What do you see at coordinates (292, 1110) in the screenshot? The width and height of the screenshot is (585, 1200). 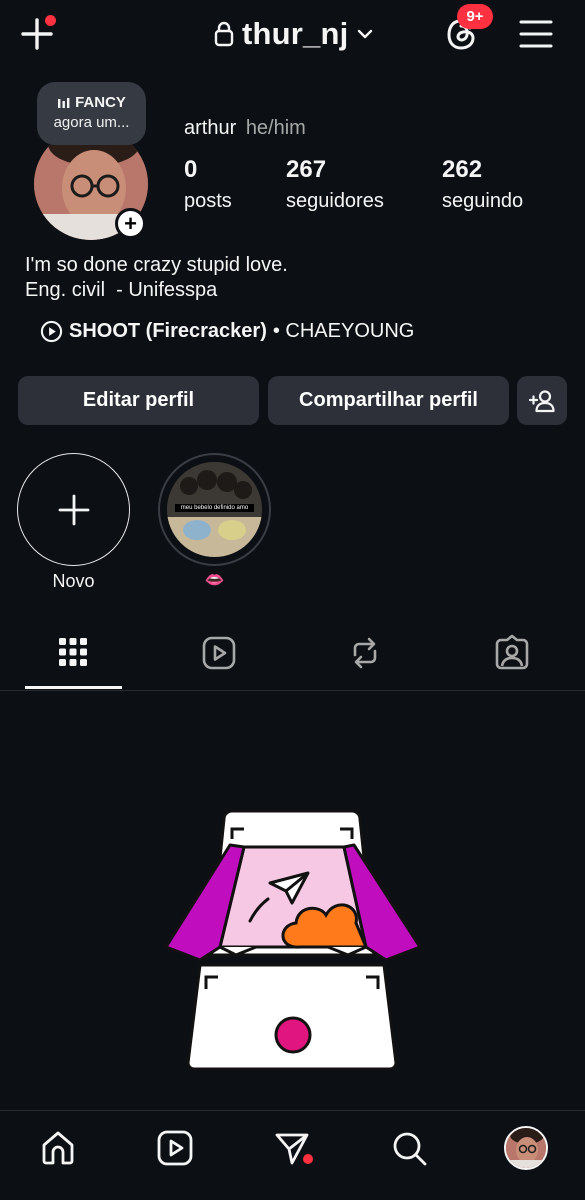 I see `bottom-nav-divider` at bounding box center [292, 1110].